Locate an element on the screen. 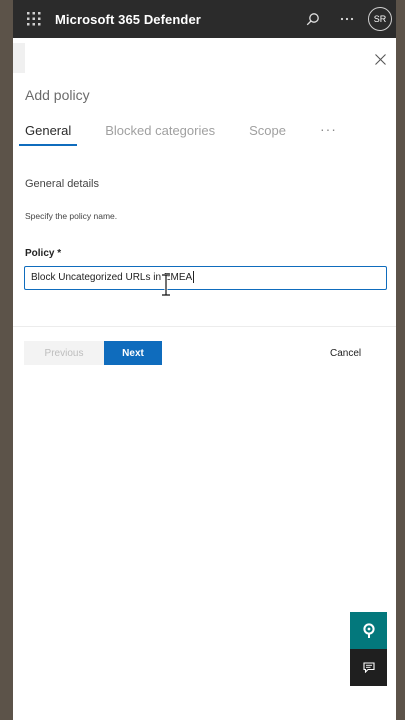 This screenshot has height=720, width=405. footer-divider is located at coordinates (204, 326).